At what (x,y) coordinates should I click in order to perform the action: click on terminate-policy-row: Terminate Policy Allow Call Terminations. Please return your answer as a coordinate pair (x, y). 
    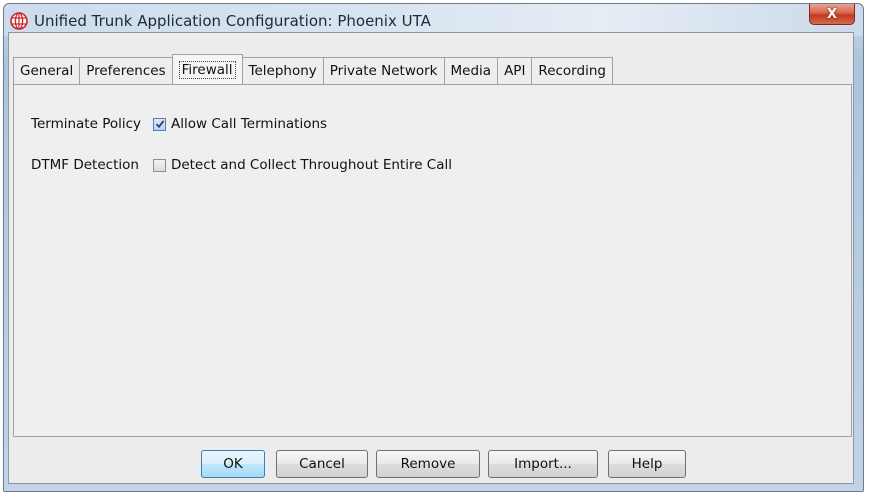
    Looking at the image, I should click on (179, 124).